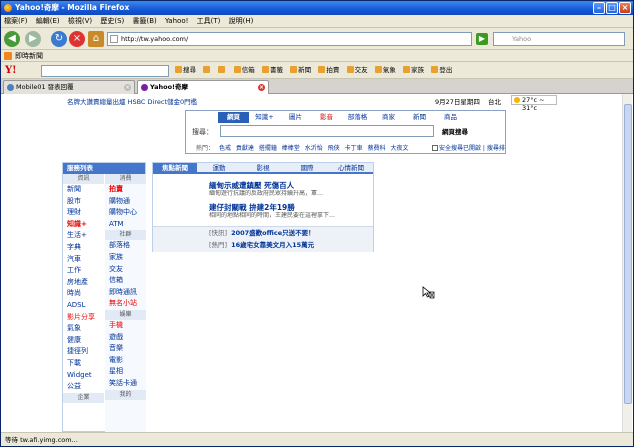  I want to click on service-link: 部落格, so click(125, 246).